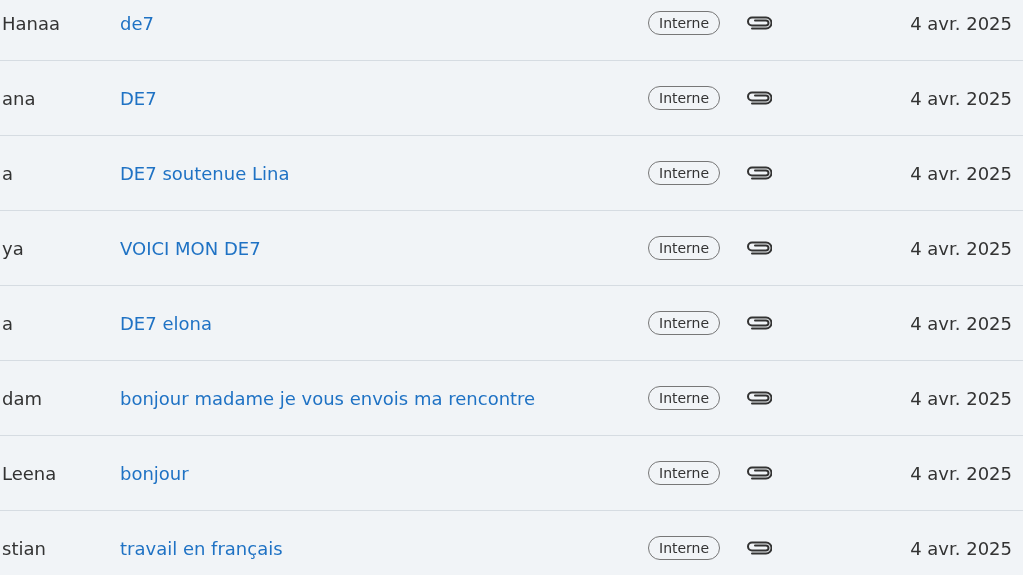 Image resolution: width=1023 pixels, height=575 pixels. What do you see at coordinates (190, 248) in the screenshot?
I see `subject-link: VOICI MON DE7` at bounding box center [190, 248].